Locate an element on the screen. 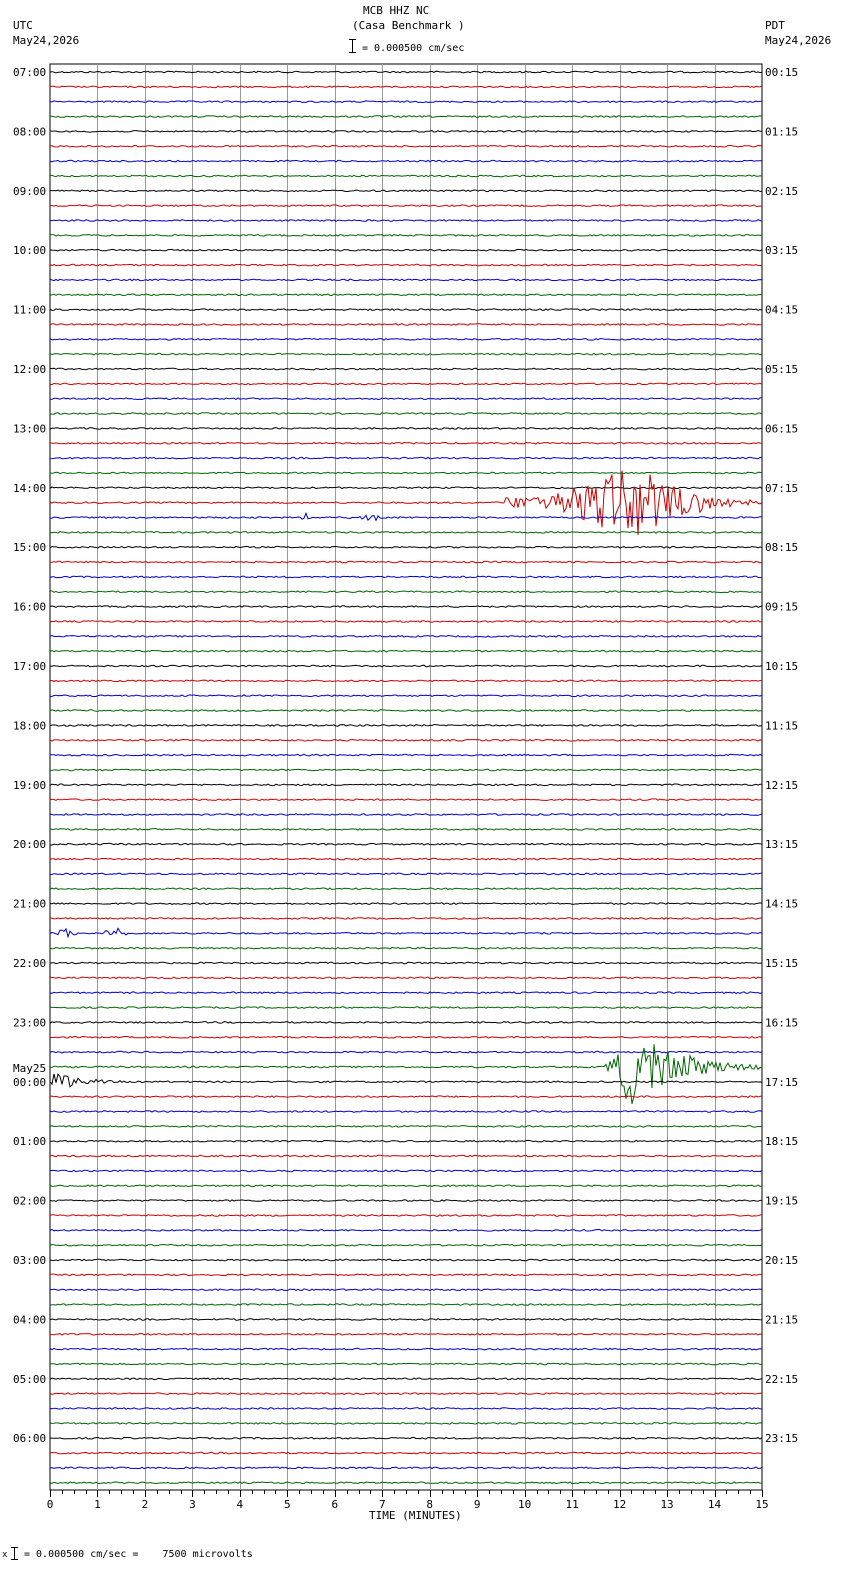 The height and width of the screenshot is (1584, 850). x-tick-label: 8 is located at coordinates (429, 1504).